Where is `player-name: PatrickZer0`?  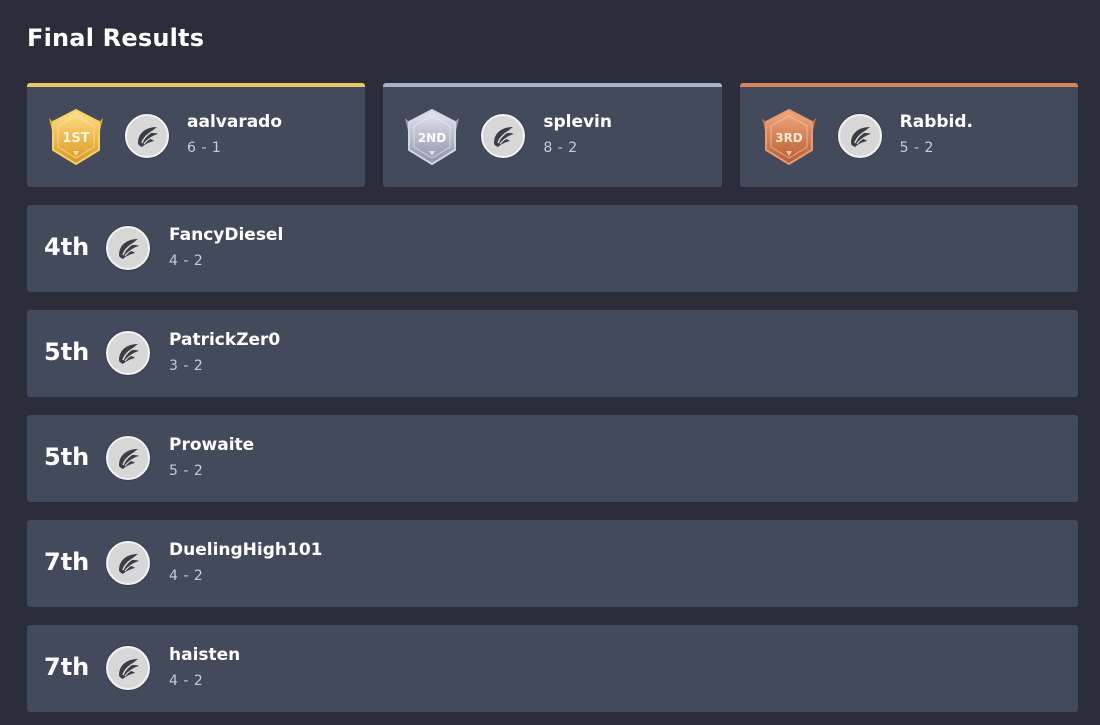
player-name: PatrickZer0 is located at coordinates (224, 340).